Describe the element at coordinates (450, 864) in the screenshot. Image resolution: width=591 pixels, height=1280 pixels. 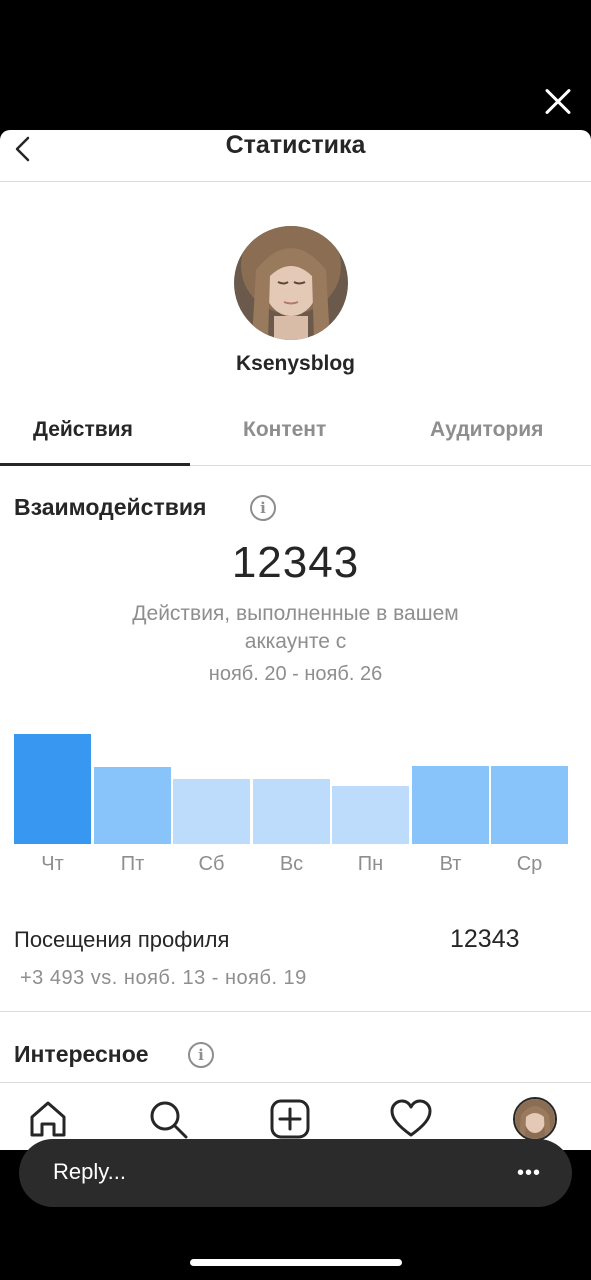
I see `chart-day-label: Вт` at that location.